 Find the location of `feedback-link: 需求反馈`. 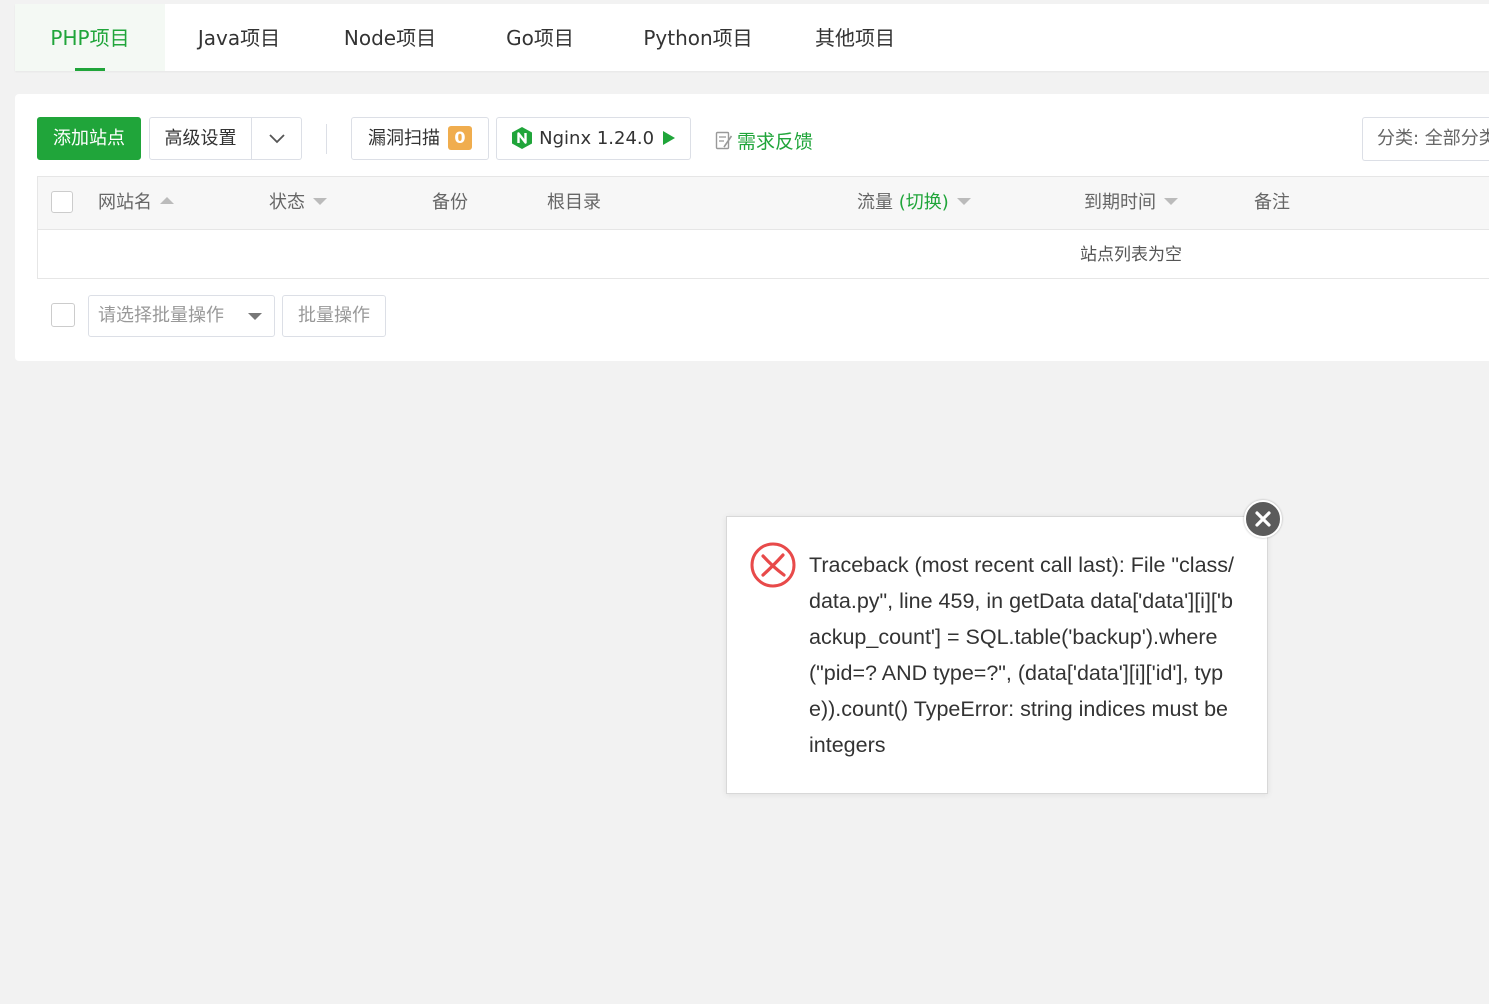

feedback-link: 需求反馈 is located at coordinates (764, 140).